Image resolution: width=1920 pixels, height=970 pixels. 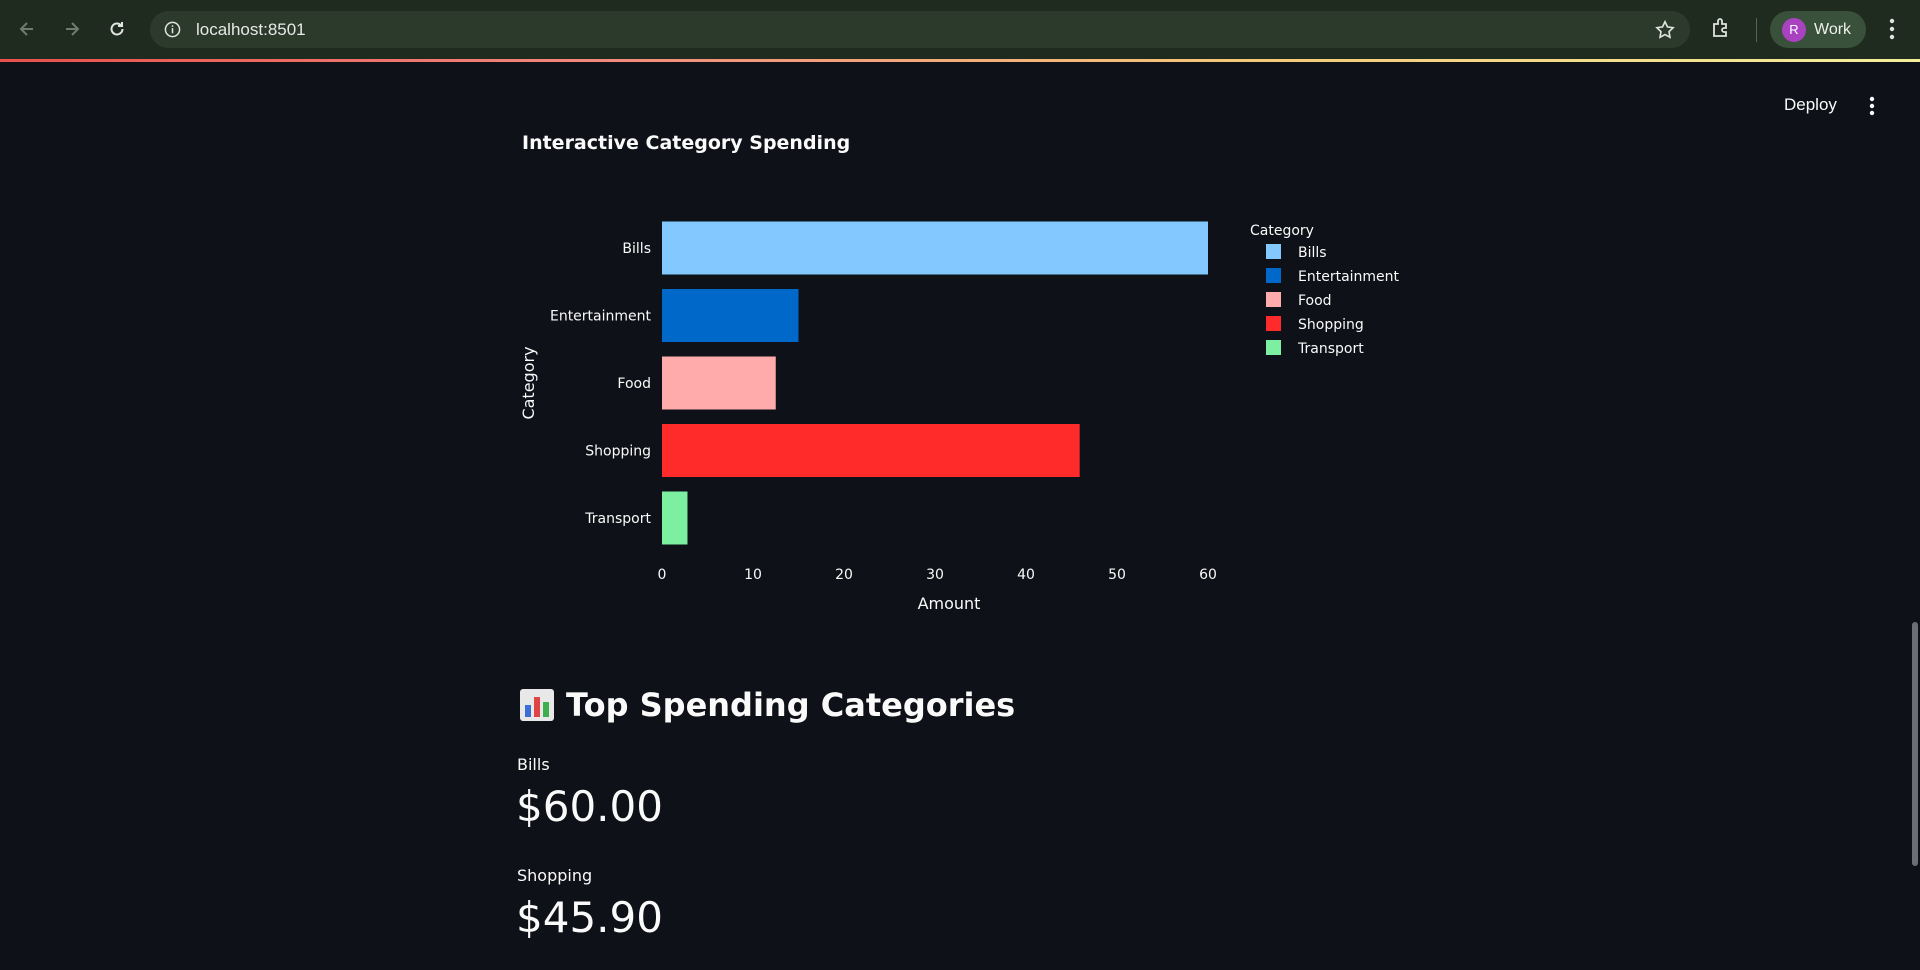 What do you see at coordinates (537, 705) in the screenshot?
I see `bar-chart-emoji-icon` at bounding box center [537, 705].